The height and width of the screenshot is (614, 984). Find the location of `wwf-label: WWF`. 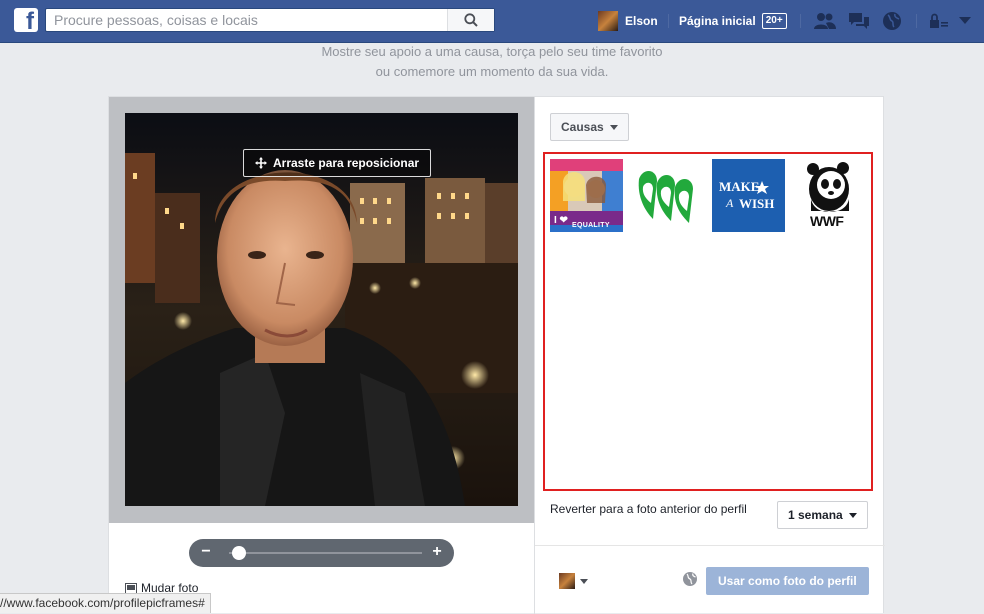

wwf-label: WWF is located at coordinates (827, 221).